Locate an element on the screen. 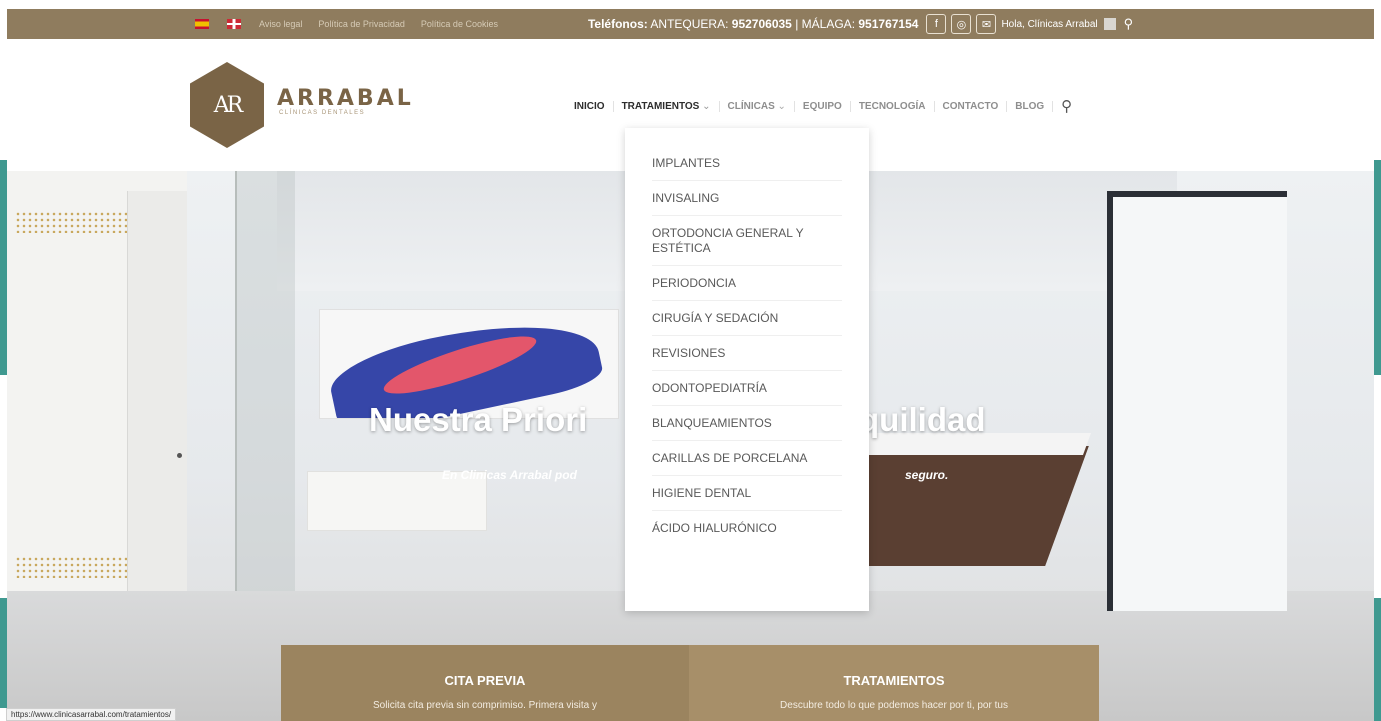 The height and width of the screenshot is (721, 1381). dropdown-item-higiene: HIGIENE DENTAL is located at coordinates (747, 493).